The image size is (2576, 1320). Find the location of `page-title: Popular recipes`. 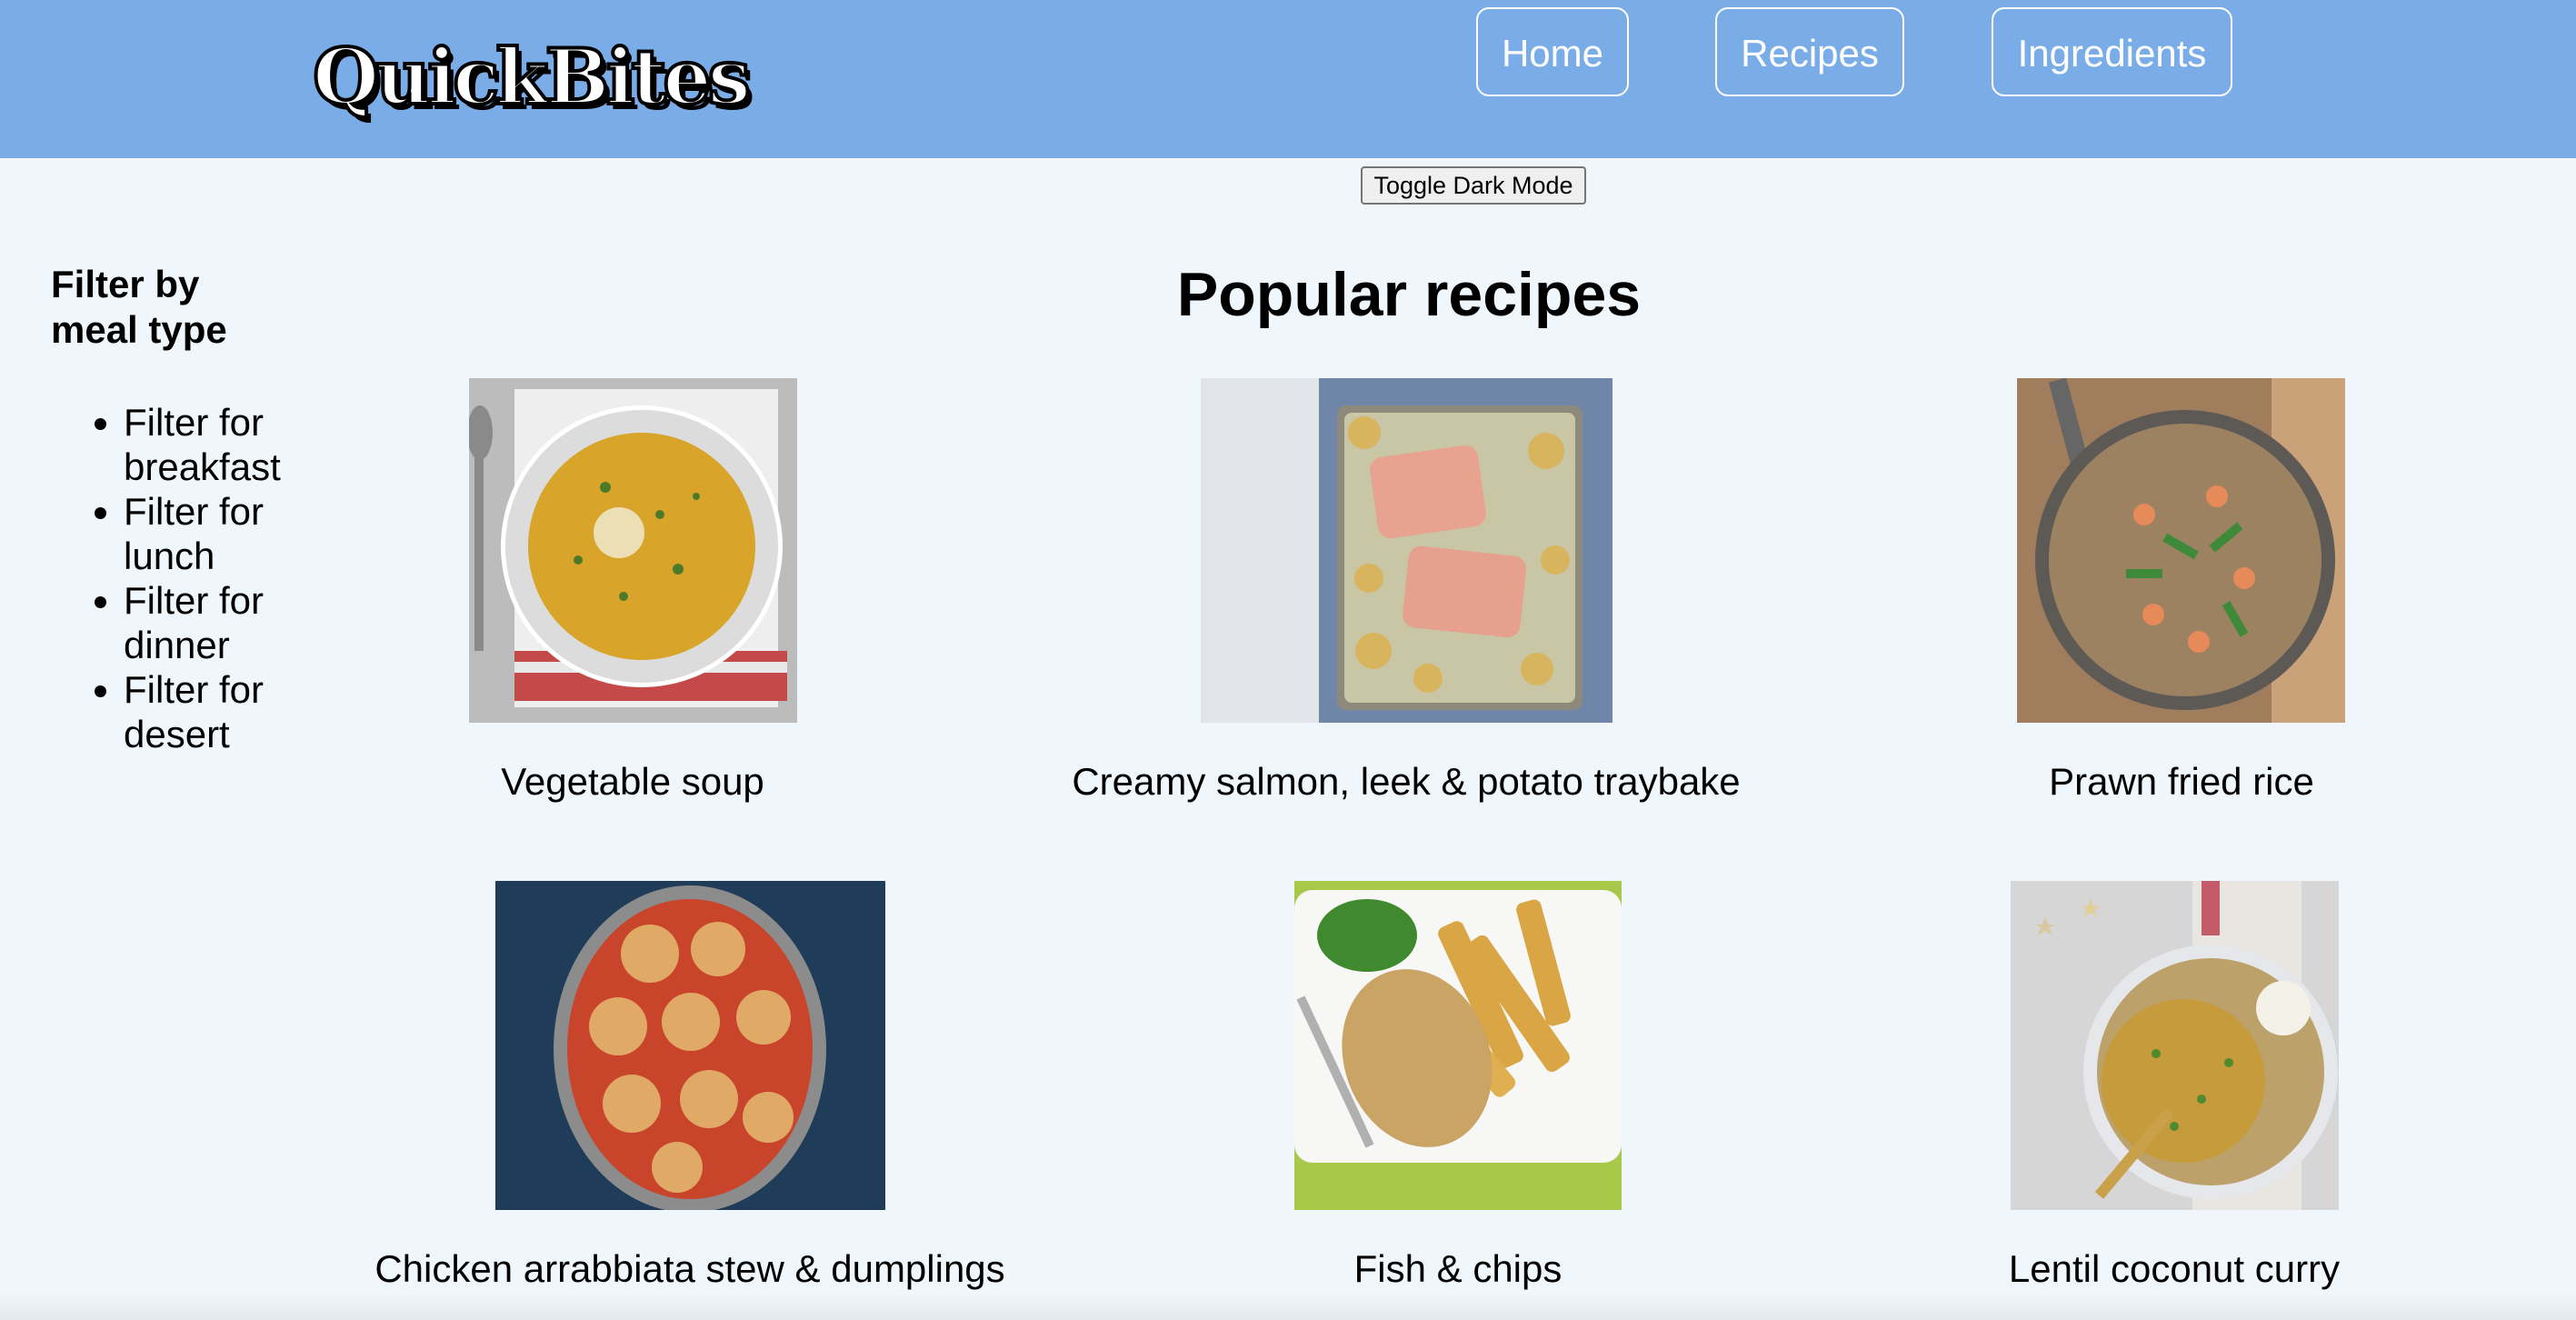

page-title: Popular recipes is located at coordinates (1409, 295).